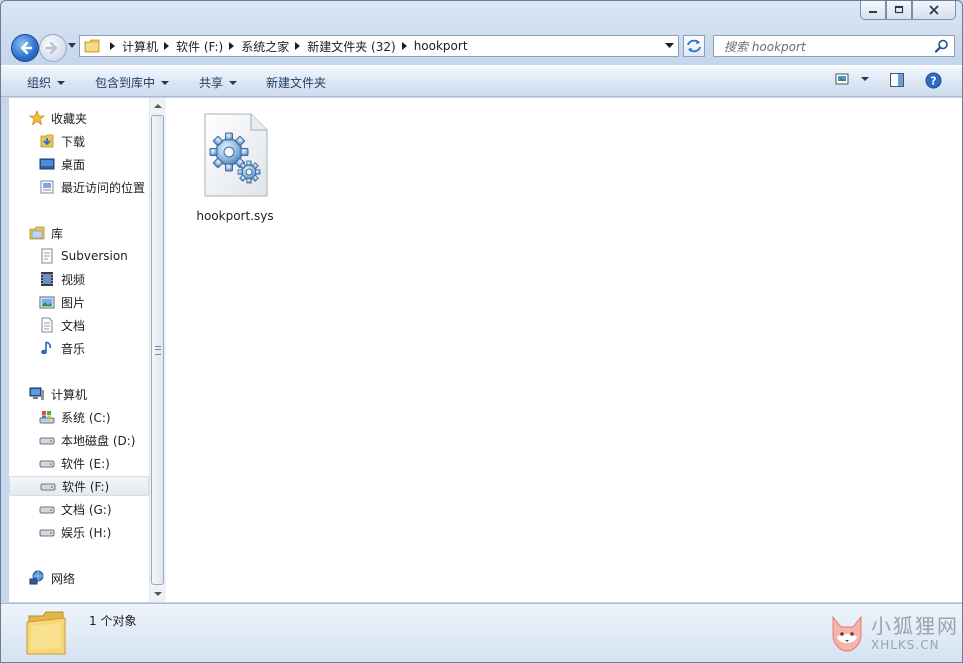 The width and height of the screenshot is (963, 663). What do you see at coordinates (199, 46) in the screenshot?
I see `breadcrumb-drive: 软件 (F:)` at bounding box center [199, 46].